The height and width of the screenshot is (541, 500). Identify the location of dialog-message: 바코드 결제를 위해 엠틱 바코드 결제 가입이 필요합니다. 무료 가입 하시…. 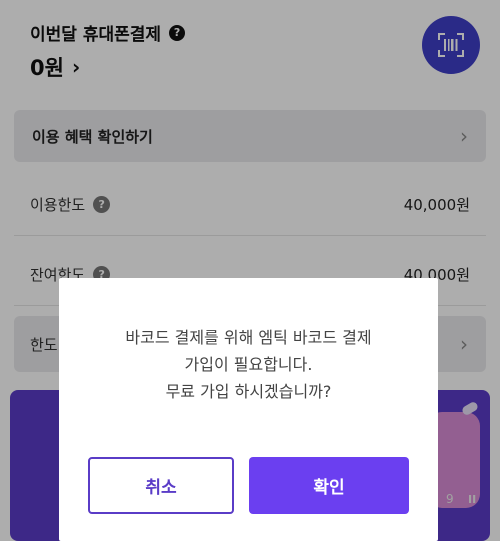
(248, 364).